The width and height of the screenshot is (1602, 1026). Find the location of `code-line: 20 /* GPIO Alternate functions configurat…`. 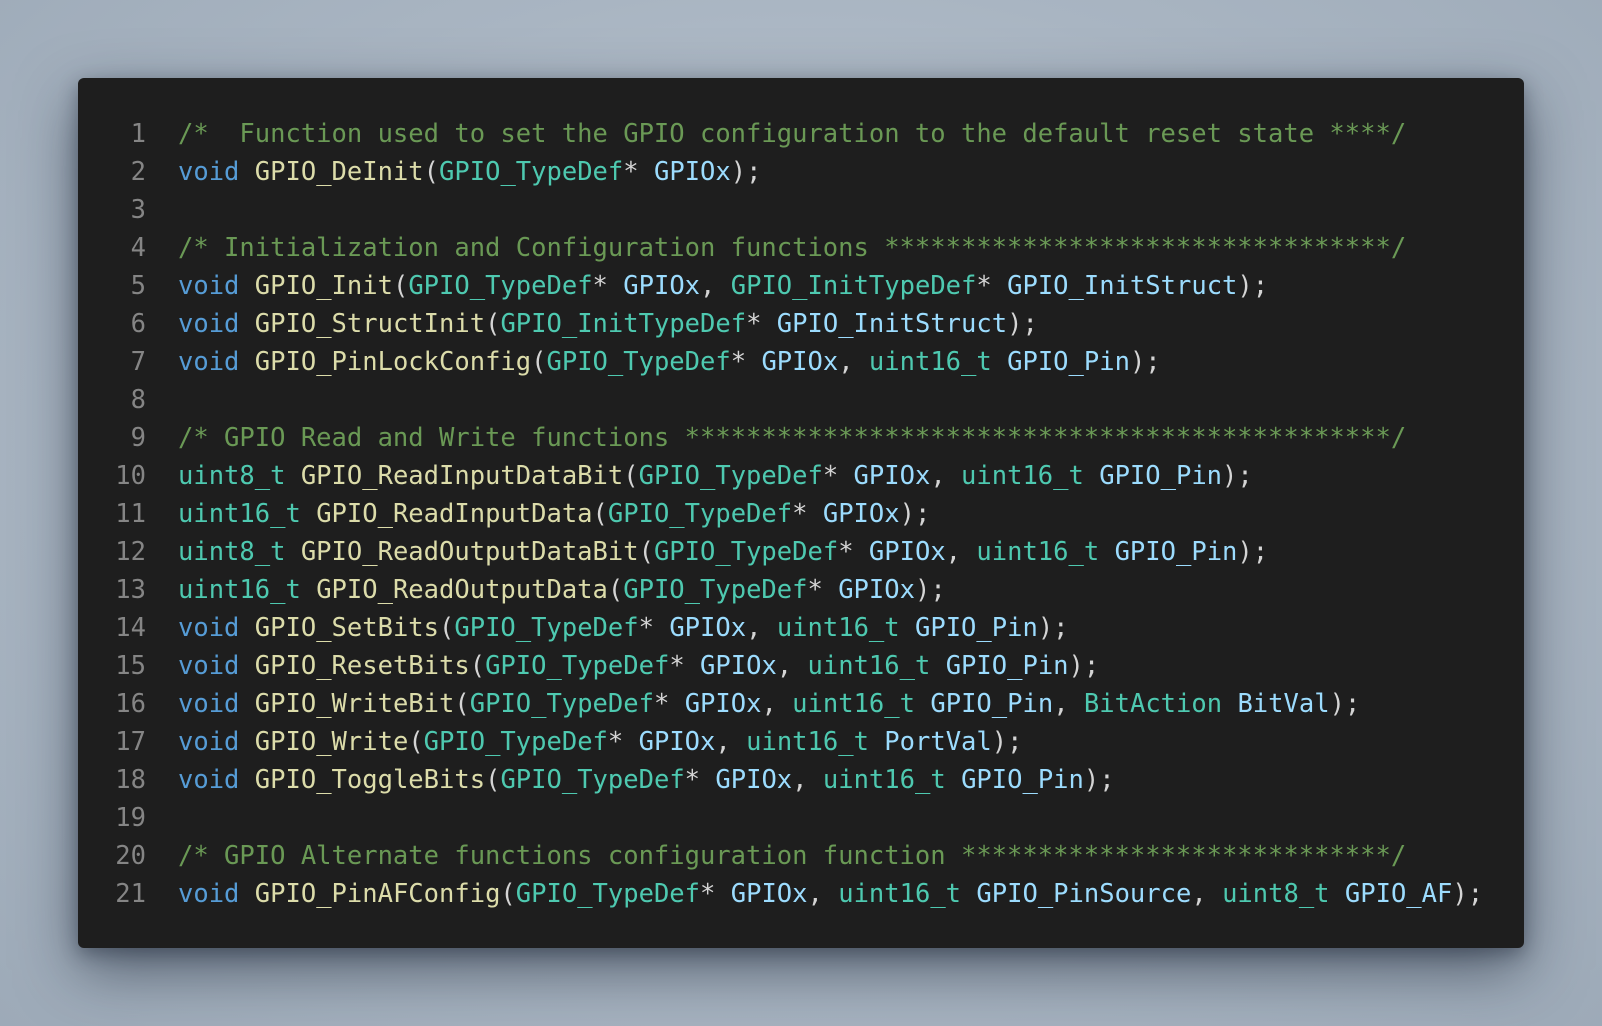

code-line: 20 /* GPIO Alternate functions configurat… is located at coordinates (801, 856).